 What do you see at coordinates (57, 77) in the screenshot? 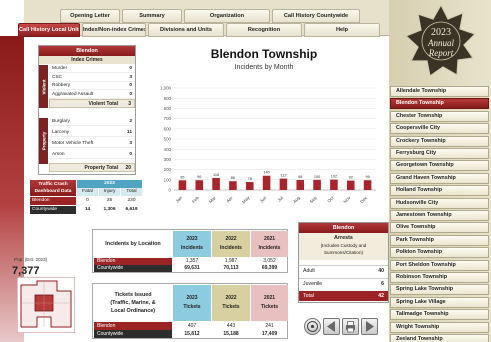
I see `crime-name: CSC` at bounding box center [57, 77].